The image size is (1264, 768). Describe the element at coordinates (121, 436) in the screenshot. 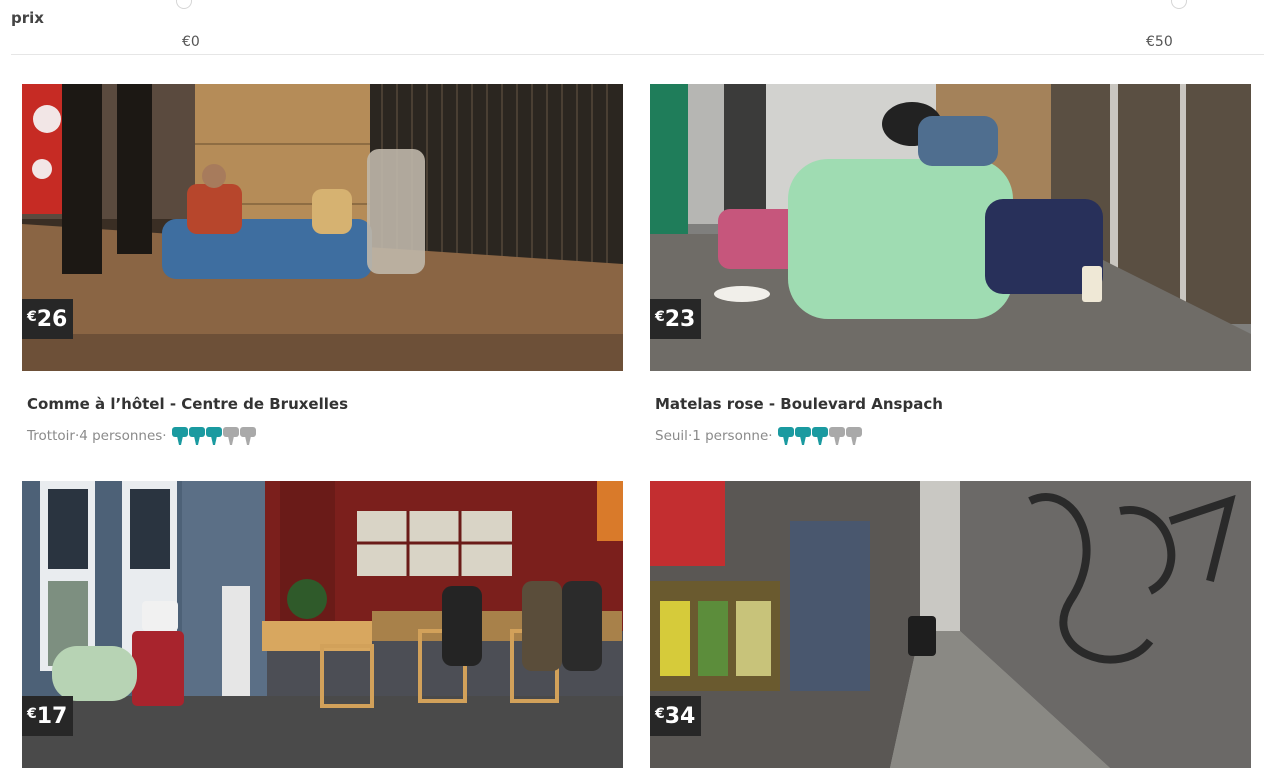

I see `listing-capacity: 4 personnes` at that location.